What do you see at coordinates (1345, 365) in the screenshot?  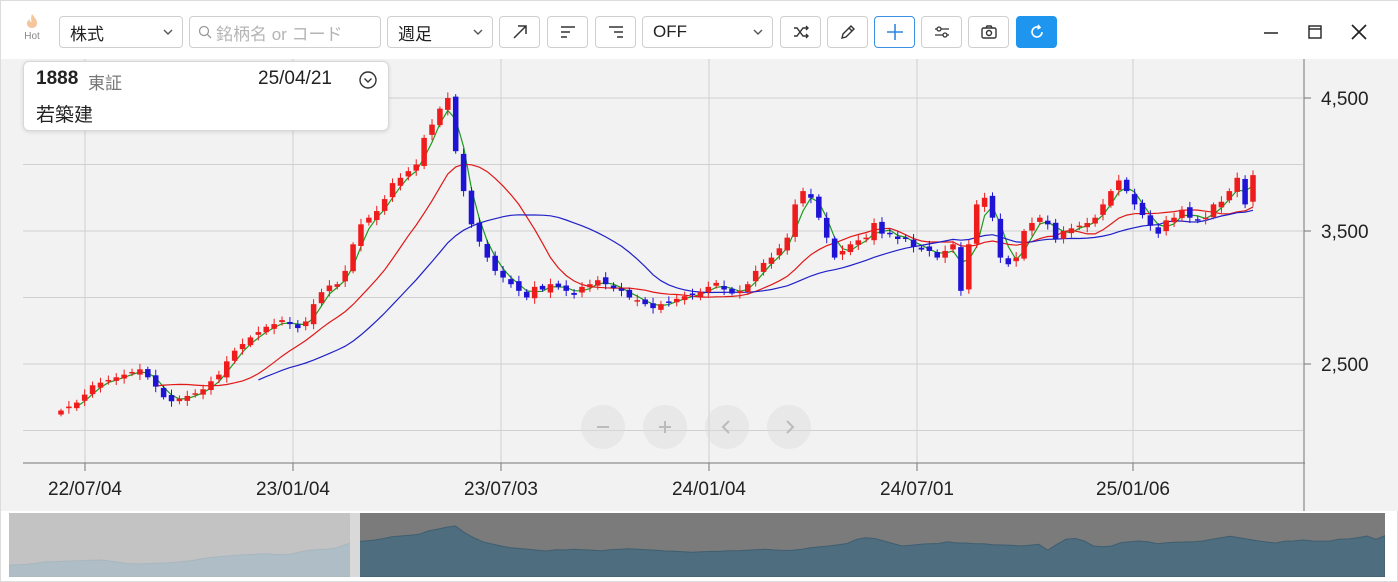 I see `y-tick-label: 2,500` at bounding box center [1345, 365].